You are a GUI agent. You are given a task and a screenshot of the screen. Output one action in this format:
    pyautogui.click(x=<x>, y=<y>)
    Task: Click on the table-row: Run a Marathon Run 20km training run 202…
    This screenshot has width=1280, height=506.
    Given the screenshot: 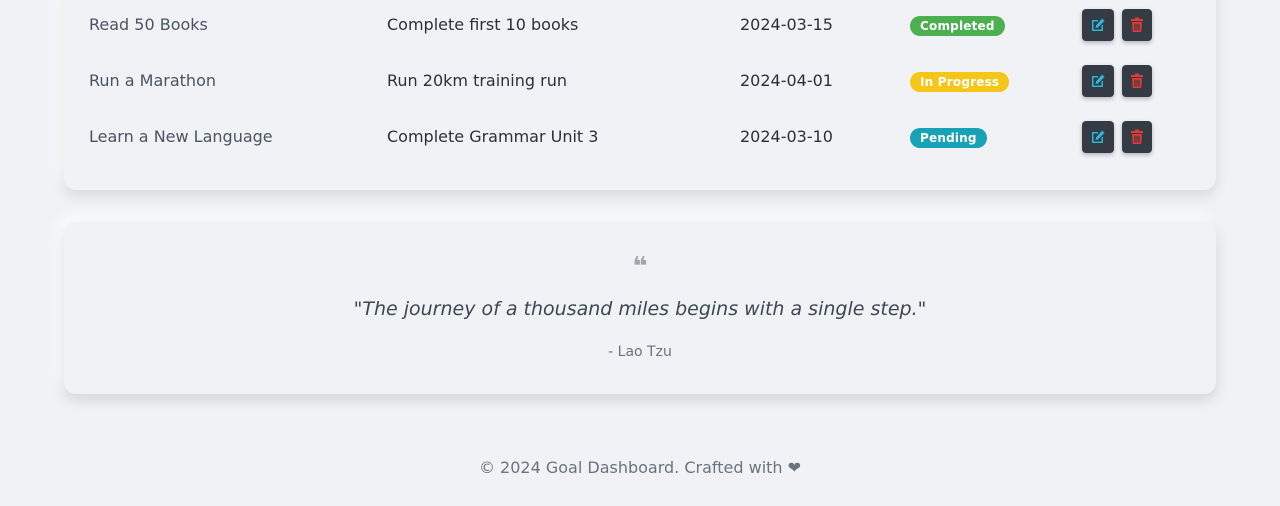 What is the action you would take?
    pyautogui.click(x=640, y=81)
    